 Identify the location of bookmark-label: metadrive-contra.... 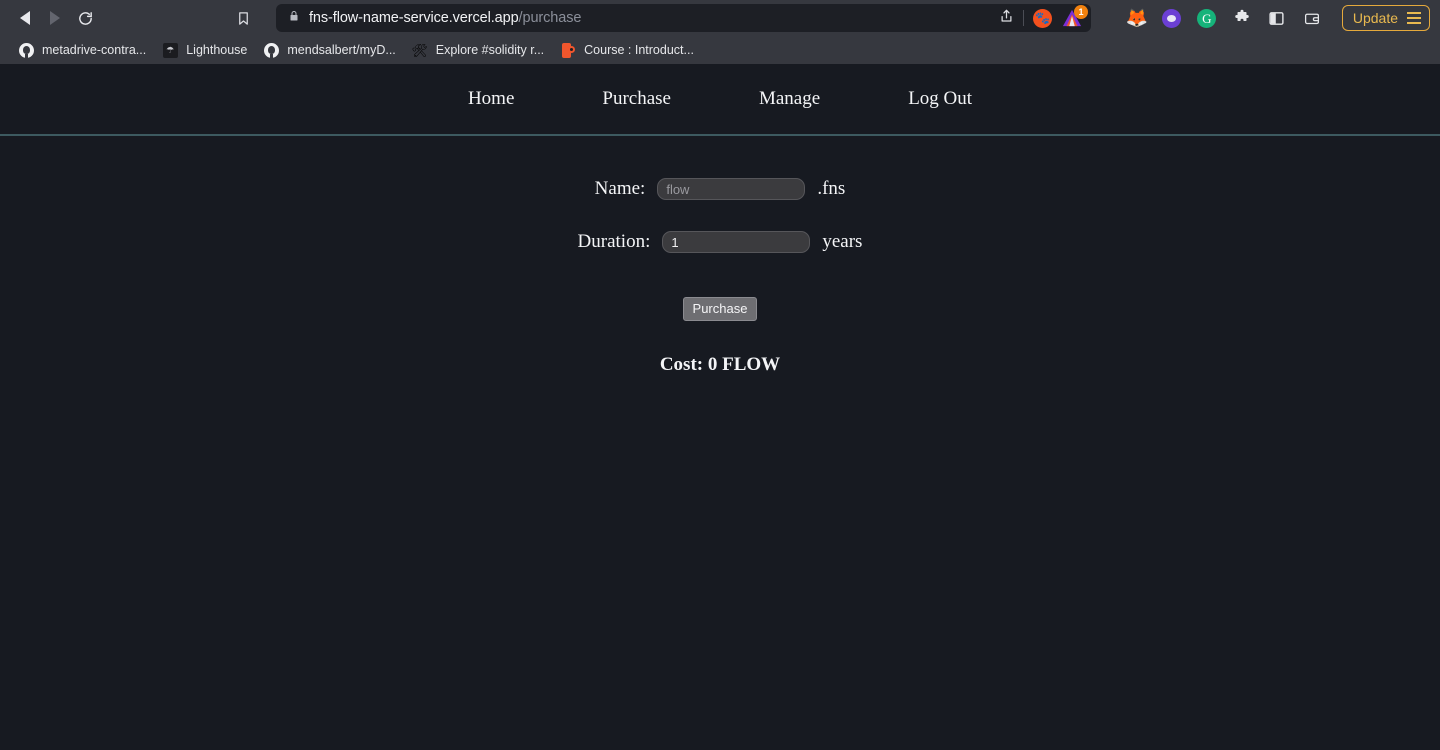
(94, 50).